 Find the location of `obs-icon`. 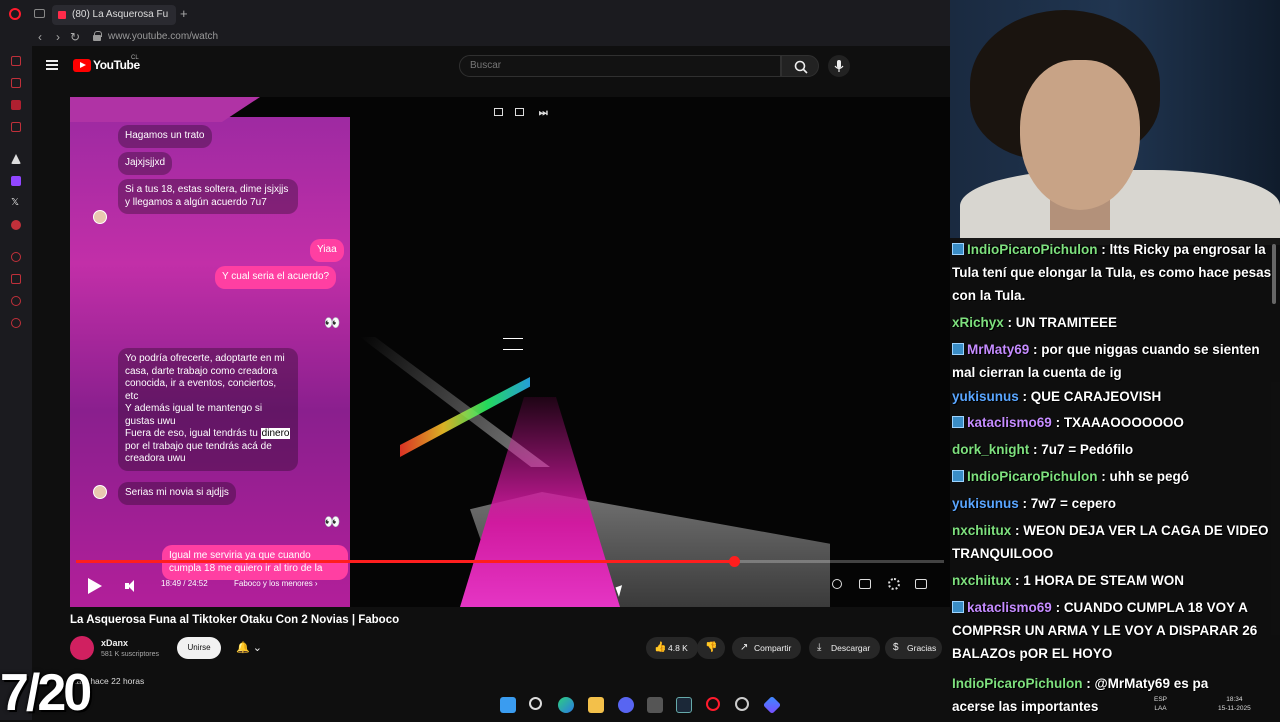

obs-icon is located at coordinates (742, 704).